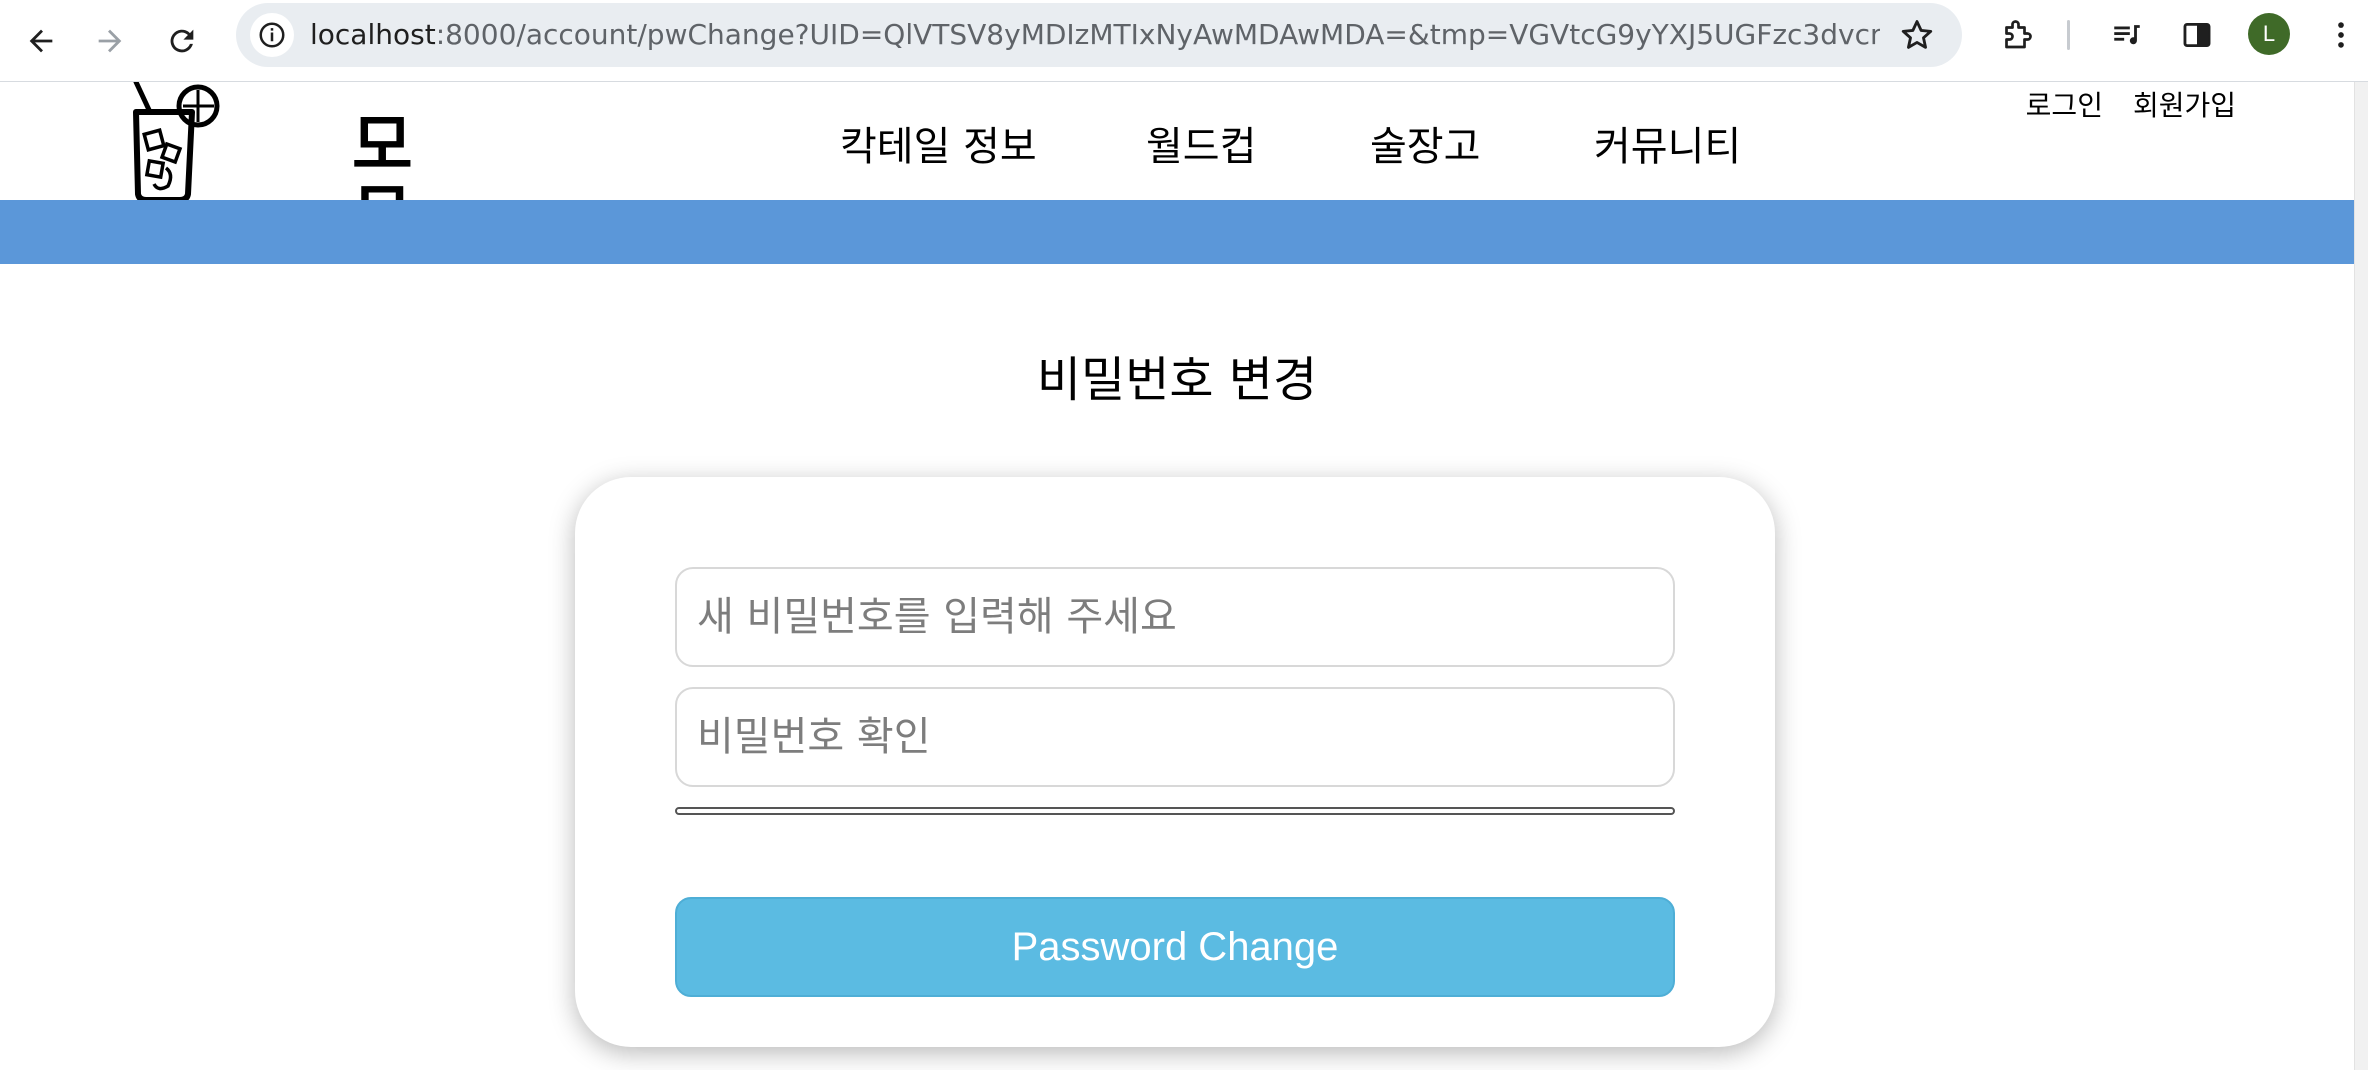  Describe the element at coordinates (2127, 35) in the screenshot. I see `media-control-icon` at that location.